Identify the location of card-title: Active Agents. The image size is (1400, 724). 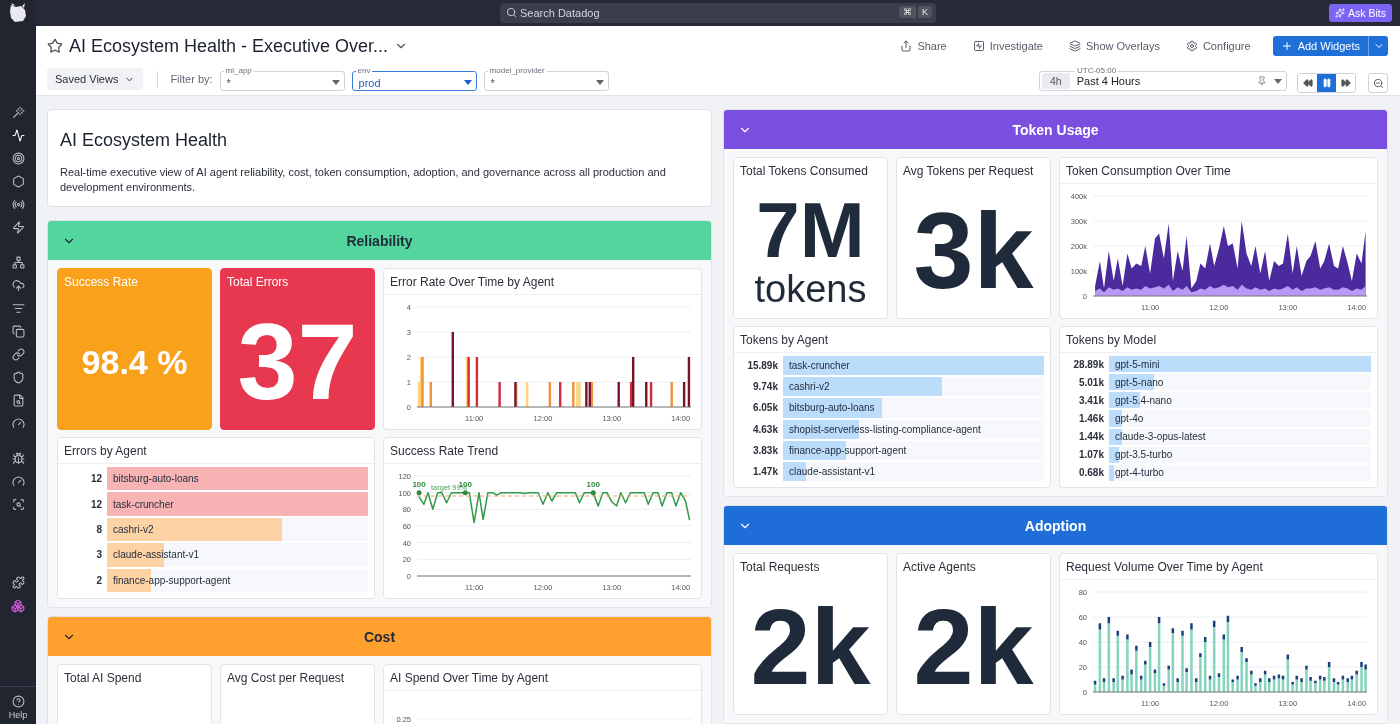
(939, 567).